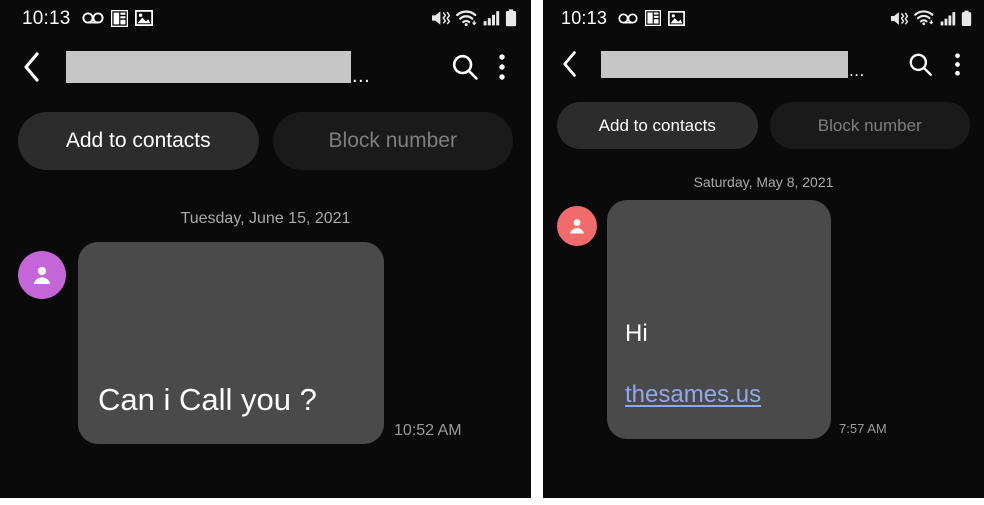 The width and height of the screenshot is (984, 505). What do you see at coordinates (719, 319) in the screenshot?
I see `message-bubble: Hi thesames.us` at bounding box center [719, 319].